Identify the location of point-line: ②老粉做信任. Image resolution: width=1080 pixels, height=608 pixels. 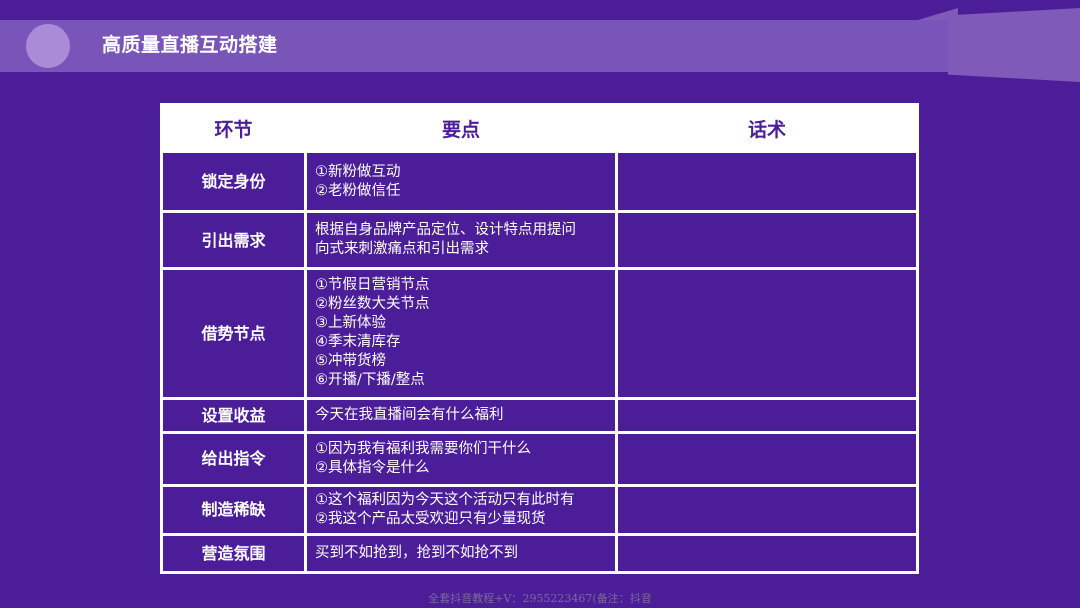
(358, 190).